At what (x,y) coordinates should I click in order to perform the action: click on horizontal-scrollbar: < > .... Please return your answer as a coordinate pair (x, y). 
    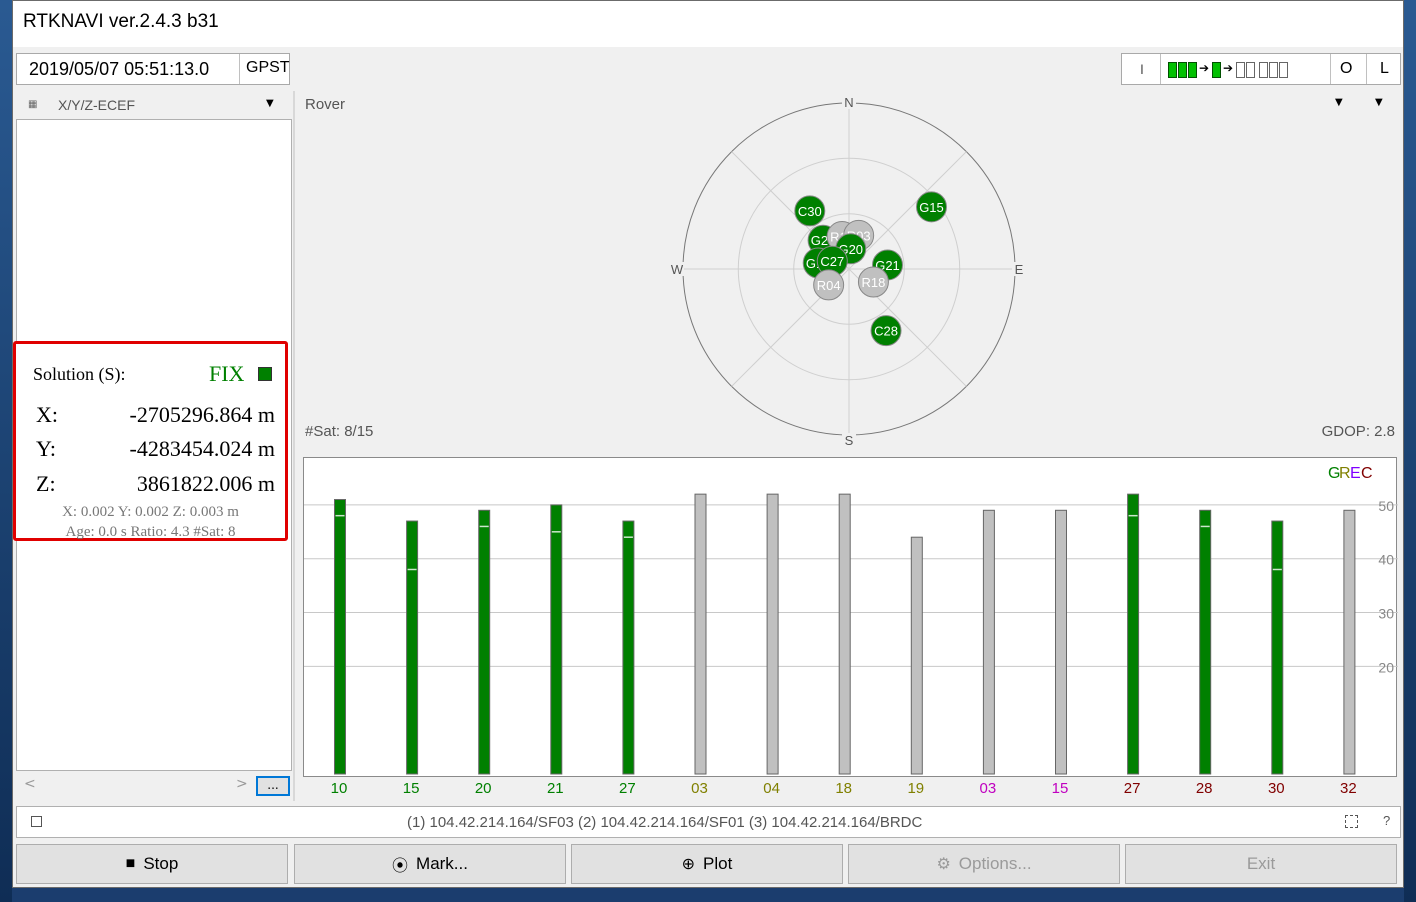
    Looking at the image, I should click on (154, 786).